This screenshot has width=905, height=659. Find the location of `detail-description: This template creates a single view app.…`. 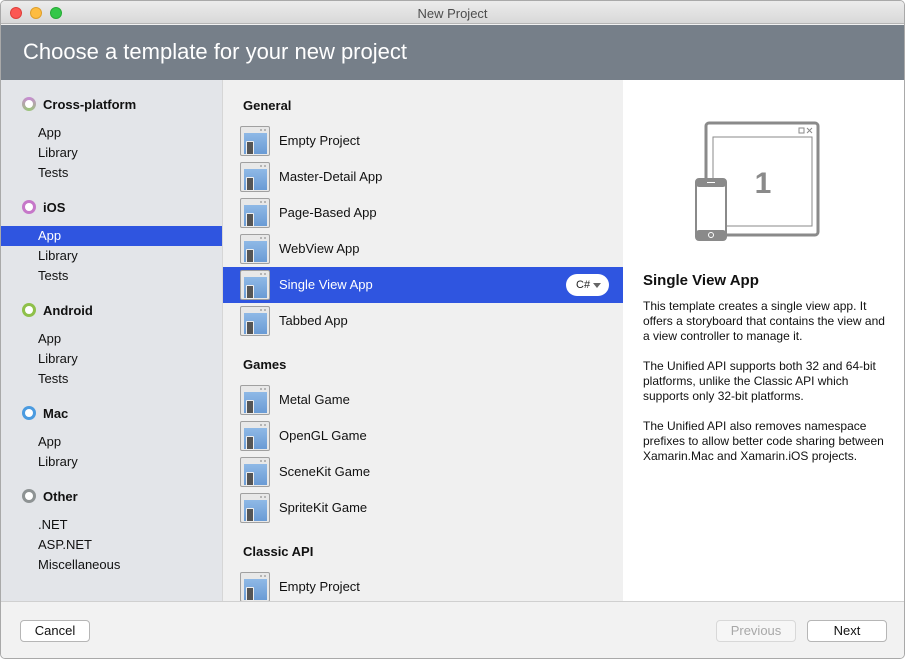

detail-description: This template creates a single view app.… is located at coordinates (768, 389).